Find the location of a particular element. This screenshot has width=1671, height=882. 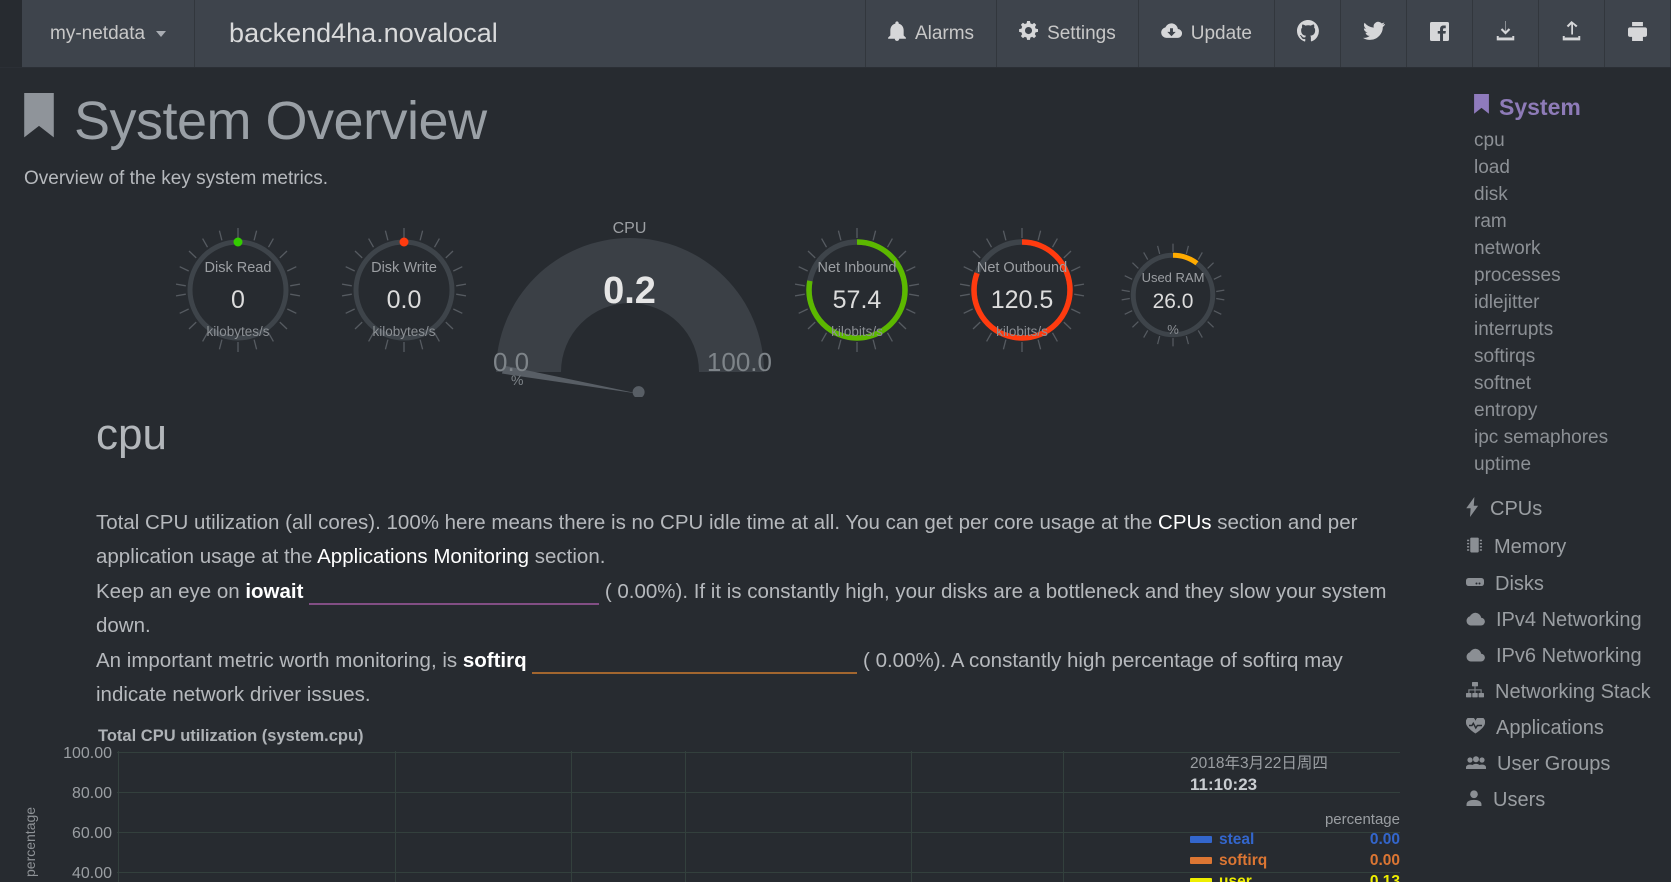

legend-swatch-softirq is located at coordinates (1201, 861).